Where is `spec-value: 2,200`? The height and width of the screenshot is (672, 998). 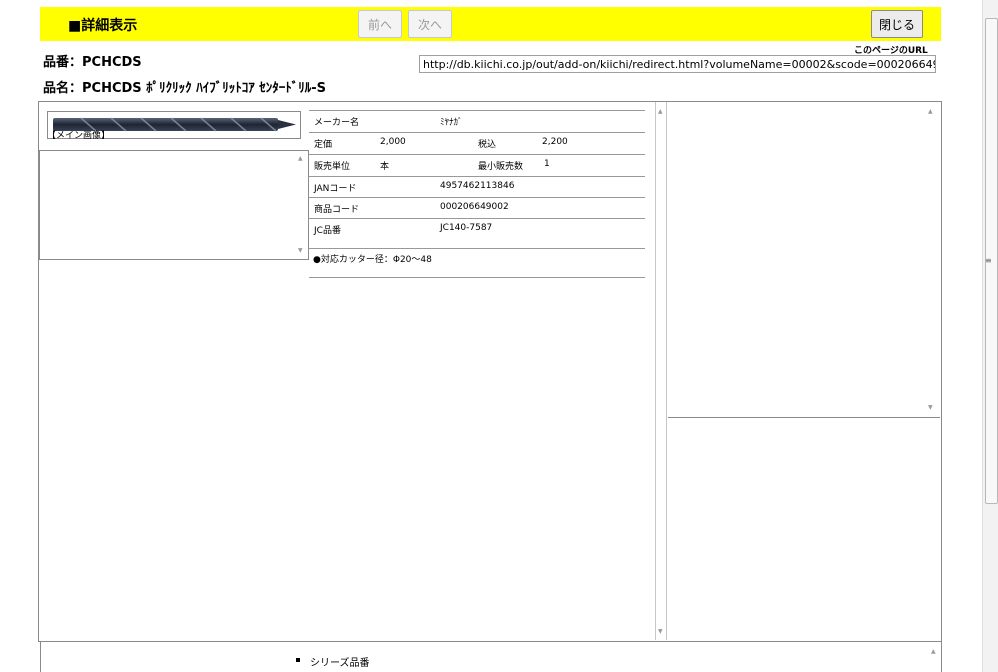 spec-value: 2,200 is located at coordinates (555, 142).